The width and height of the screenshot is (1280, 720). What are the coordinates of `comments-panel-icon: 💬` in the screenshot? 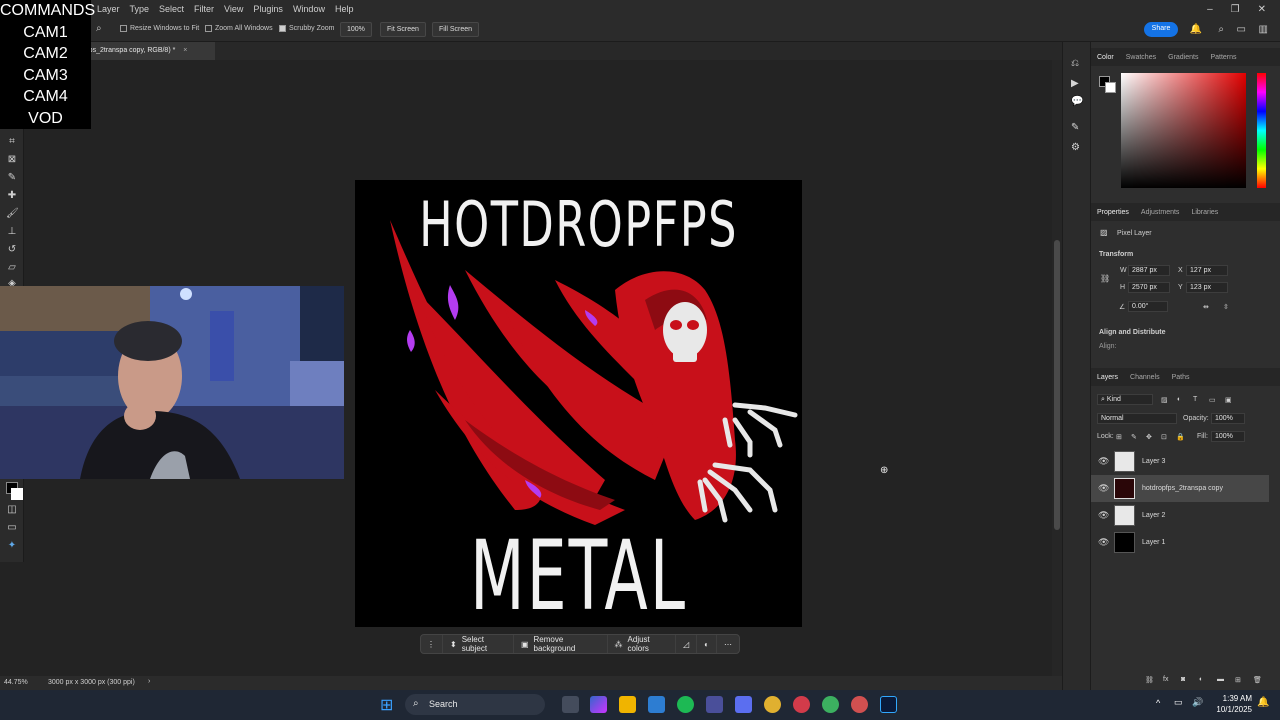 It's located at (1077, 101).